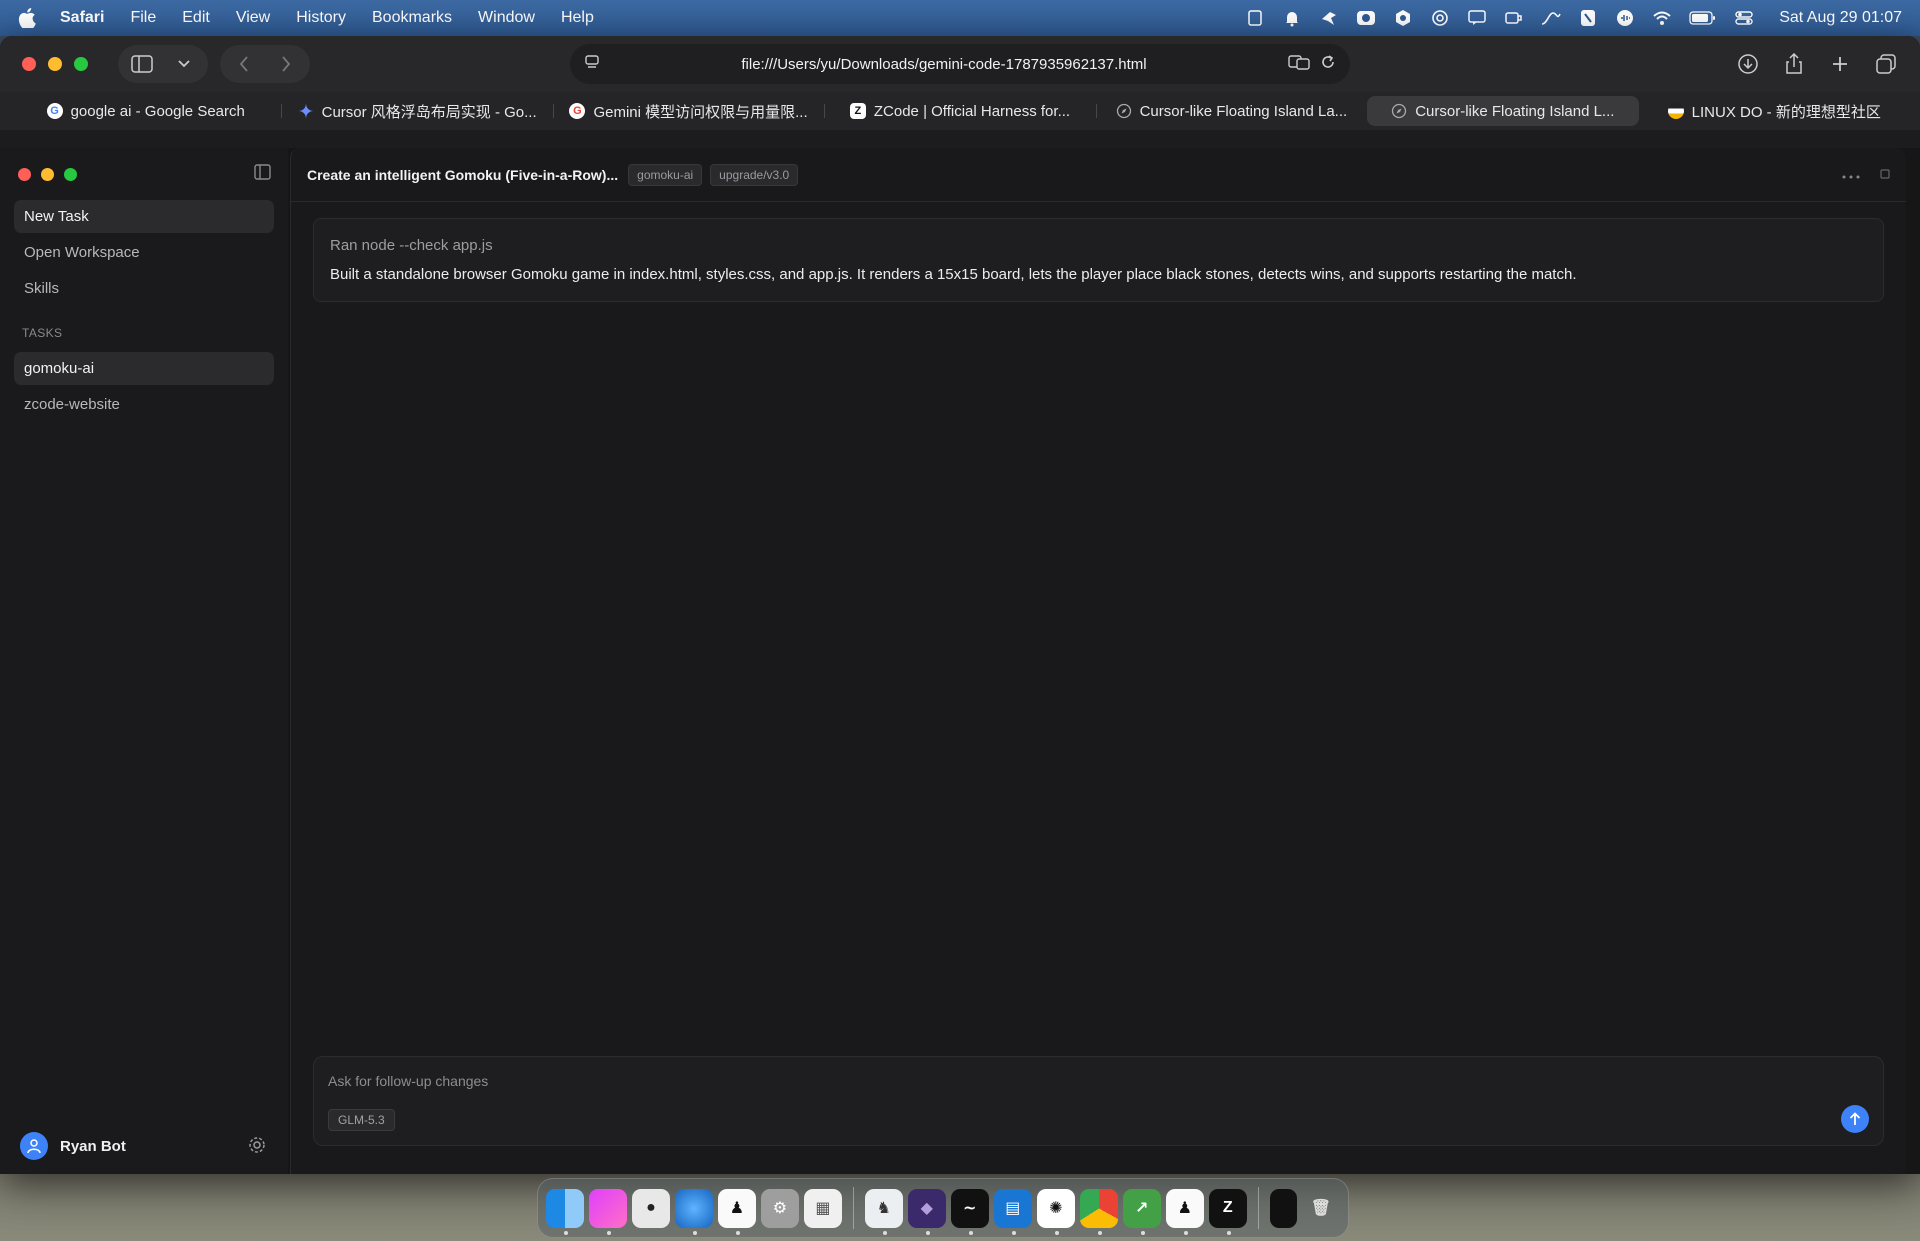  I want to click on menu-window: Window, so click(506, 18).